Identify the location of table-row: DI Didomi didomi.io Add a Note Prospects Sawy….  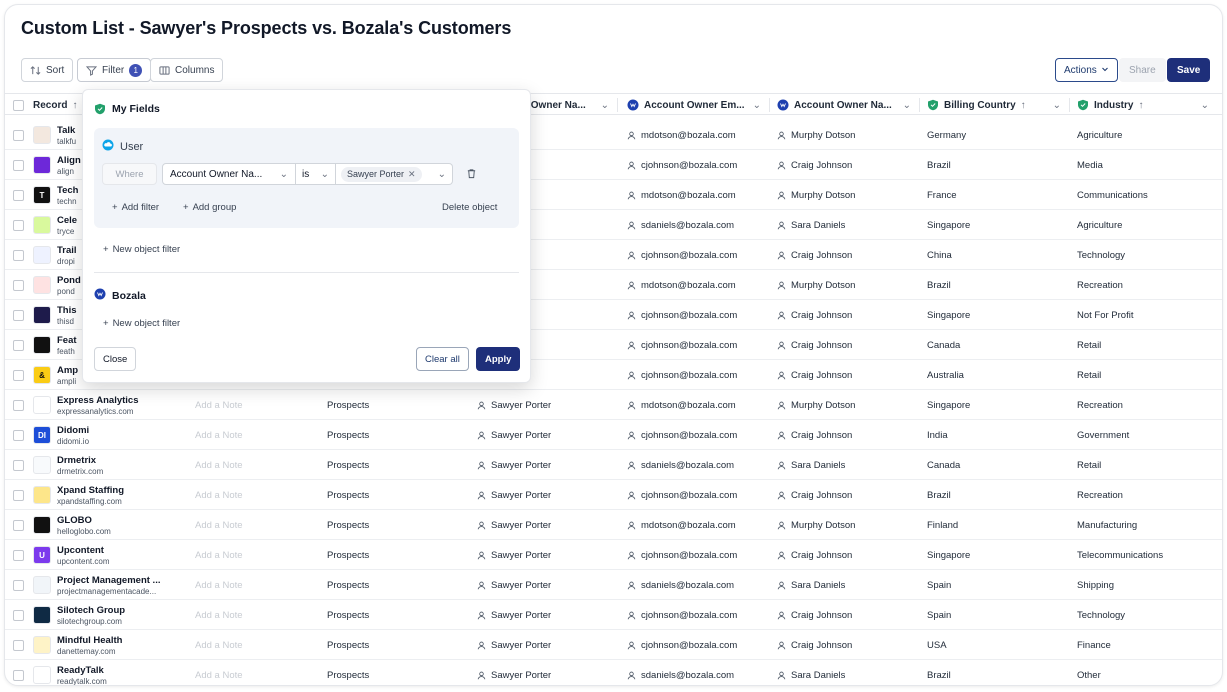
(613, 435).